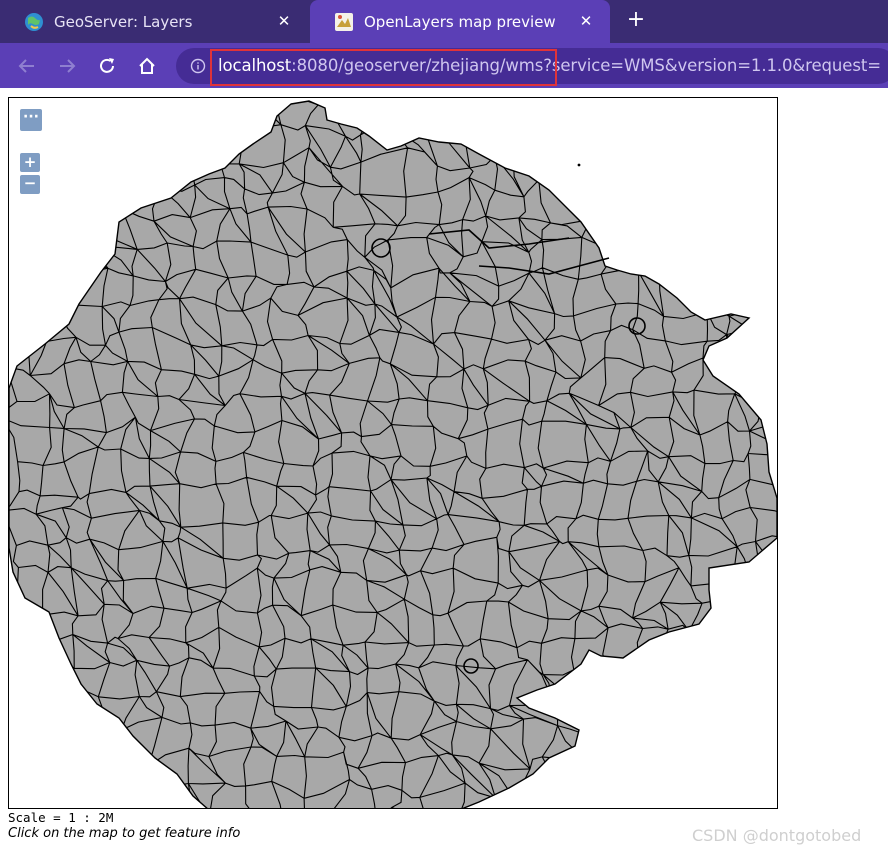 This screenshot has height=857, width=888. What do you see at coordinates (124, 833) in the screenshot?
I see `feature-info-hint: Click on the map to get feature info` at bounding box center [124, 833].